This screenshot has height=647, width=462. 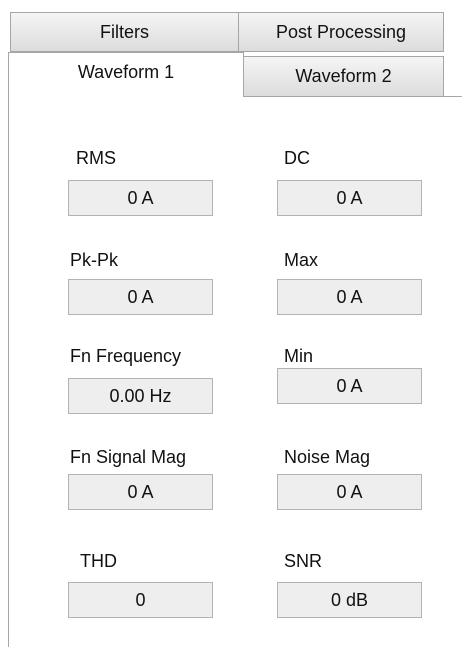 What do you see at coordinates (297, 158) in the screenshot?
I see `dc-label: DC` at bounding box center [297, 158].